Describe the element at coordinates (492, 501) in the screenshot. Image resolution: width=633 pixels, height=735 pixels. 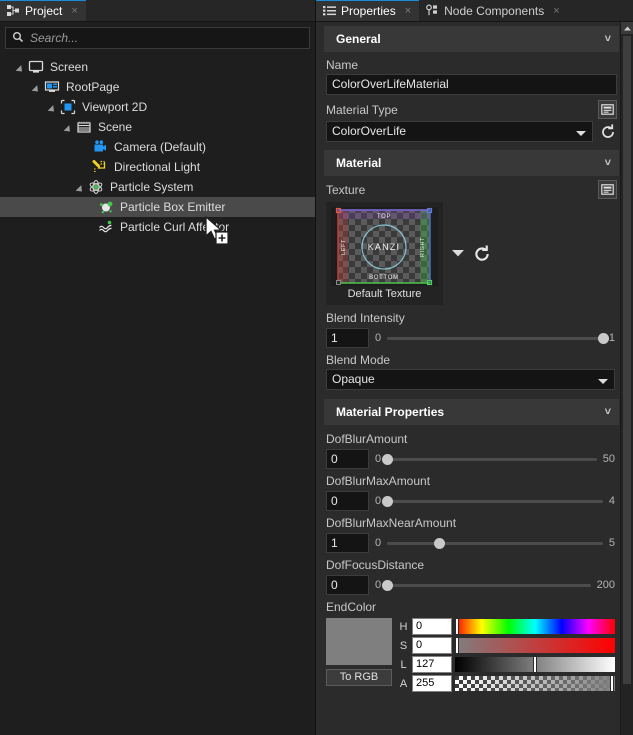
I see `dofblurmaxamount-slider` at that location.